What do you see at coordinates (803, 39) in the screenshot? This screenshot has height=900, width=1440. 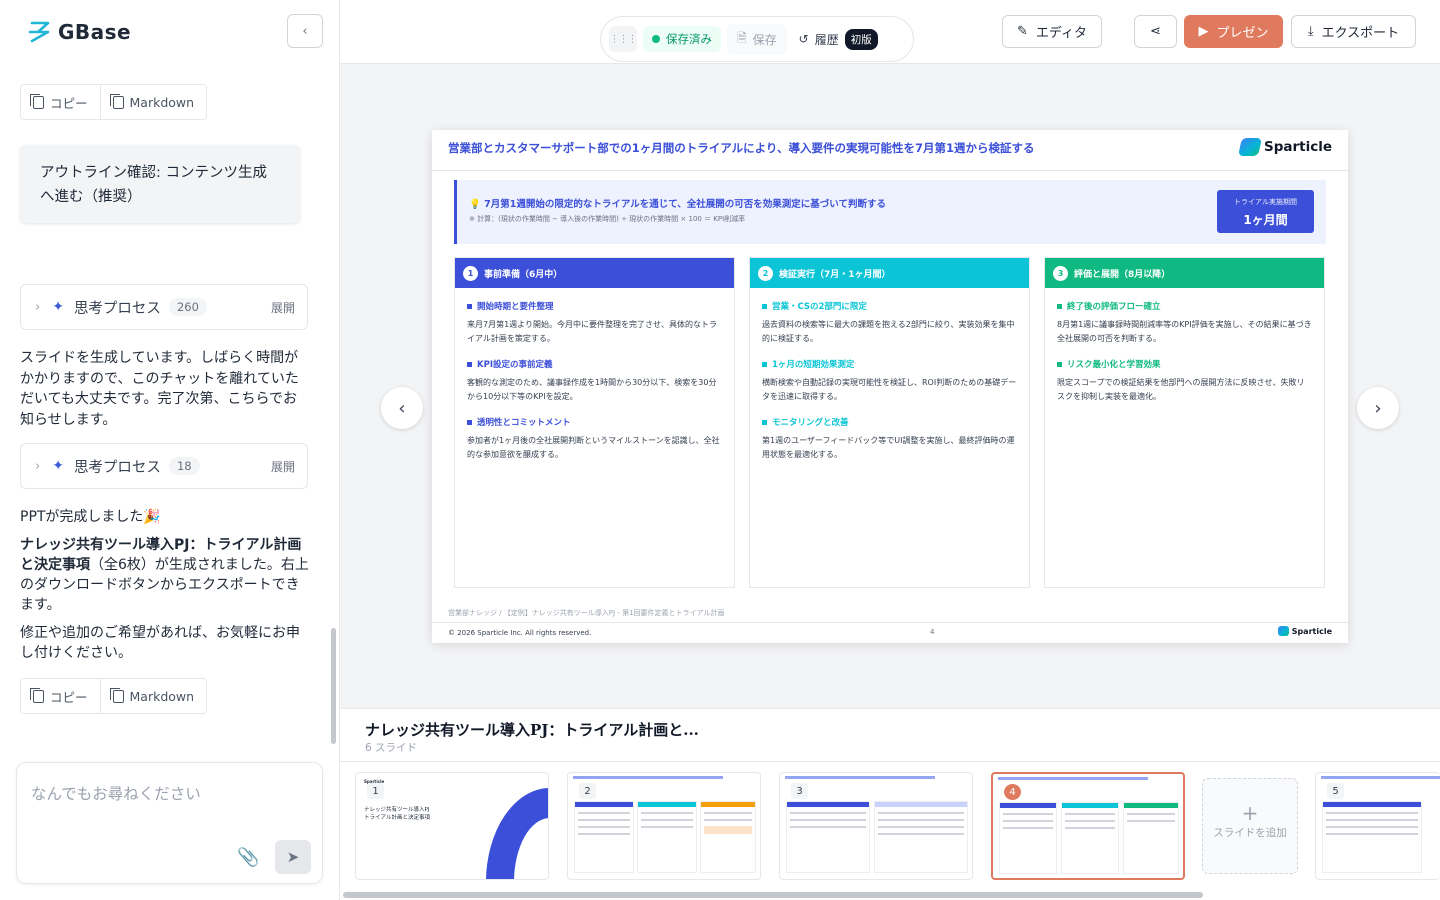 I see `history-icon: ↺` at bounding box center [803, 39].